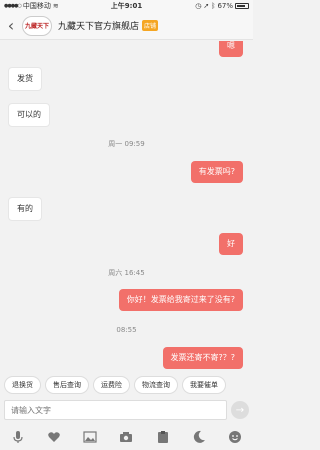  What do you see at coordinates (22, 385) in the screenshot?
I see `quick-reply-returns: 退换货` at bounding box center [22, 385].